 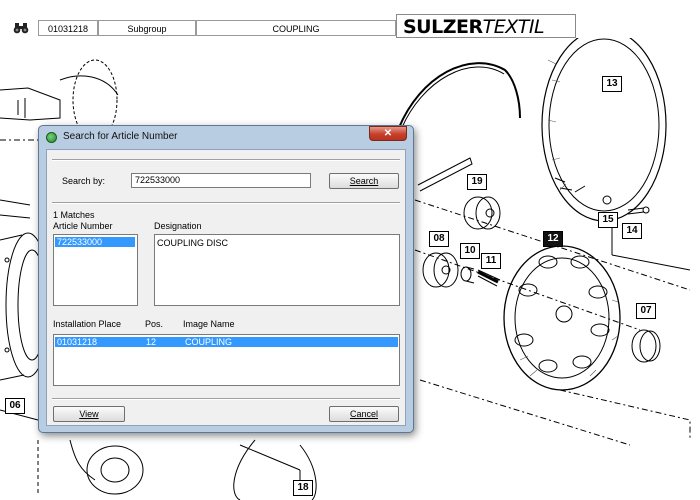 I want to click on article-list: 722533000, so click(x=95, y=270).